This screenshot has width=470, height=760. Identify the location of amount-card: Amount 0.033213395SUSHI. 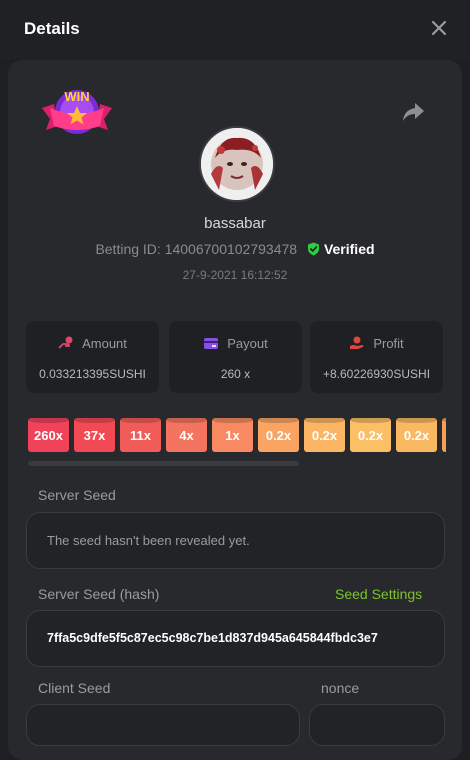
(92, 357).